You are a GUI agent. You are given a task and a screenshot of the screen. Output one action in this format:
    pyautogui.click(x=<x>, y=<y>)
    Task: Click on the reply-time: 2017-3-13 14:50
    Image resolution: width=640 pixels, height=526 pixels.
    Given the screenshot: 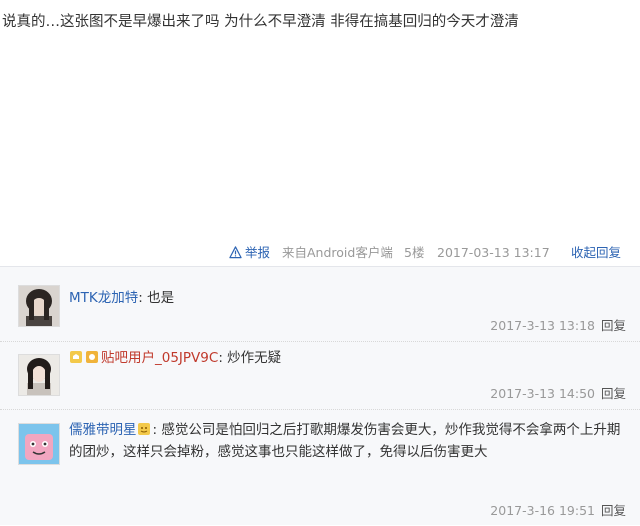 What is the action you would take?
    pyautogui.click(x=542, y=393)
    